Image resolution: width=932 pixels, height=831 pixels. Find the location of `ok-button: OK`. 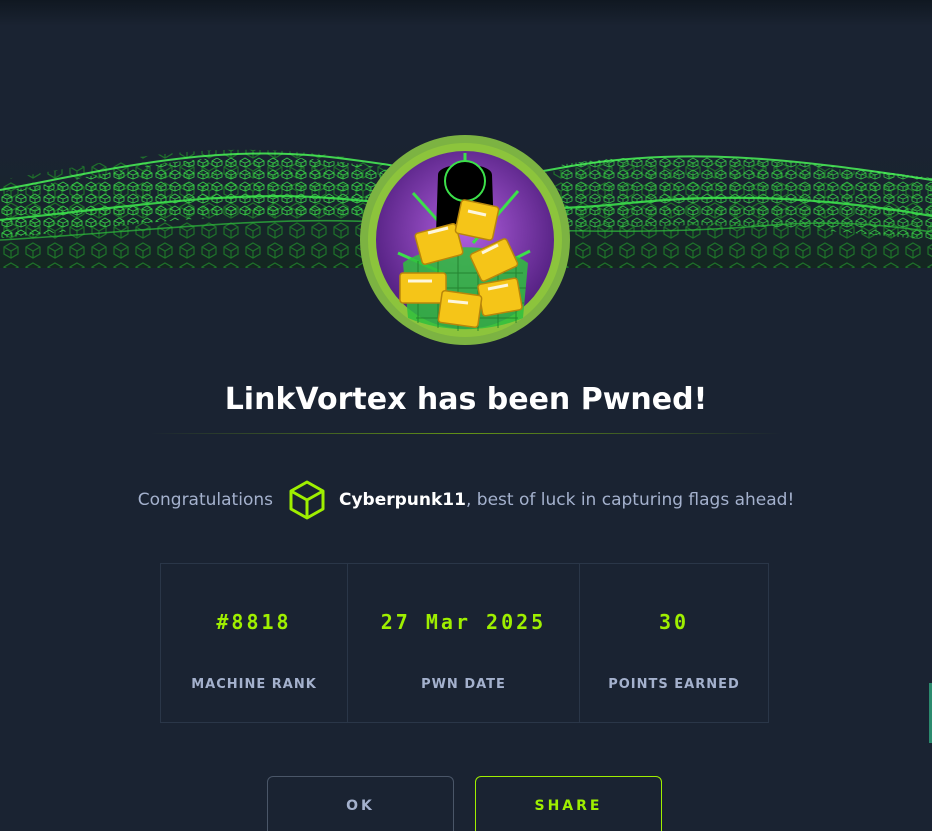

ok-button: OK is located at coordinates (360, 803).